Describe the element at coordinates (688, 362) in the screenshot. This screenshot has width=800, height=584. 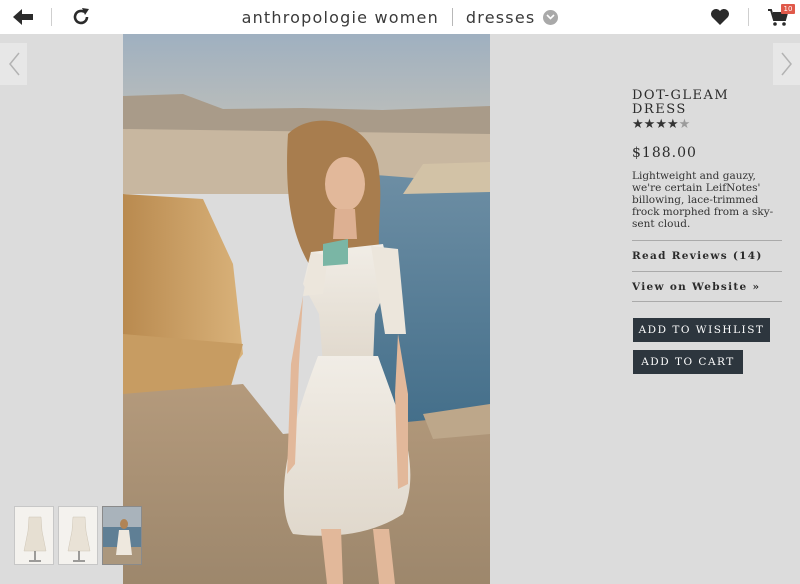
I see `add-to-cart-button: ADD TO CART` at that location.